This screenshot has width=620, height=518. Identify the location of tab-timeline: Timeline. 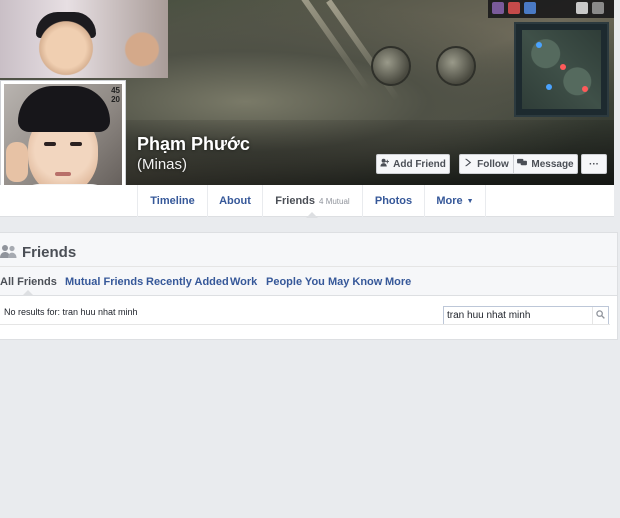
(172, 201).